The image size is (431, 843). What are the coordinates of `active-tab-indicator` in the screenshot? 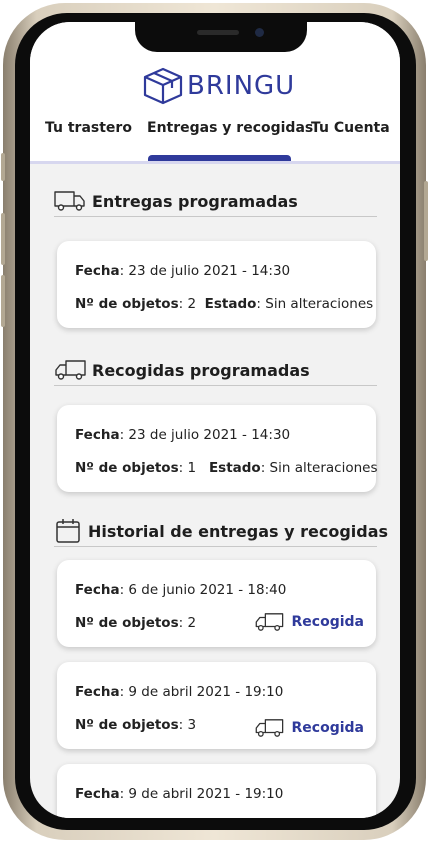 It's located at (219, 158).